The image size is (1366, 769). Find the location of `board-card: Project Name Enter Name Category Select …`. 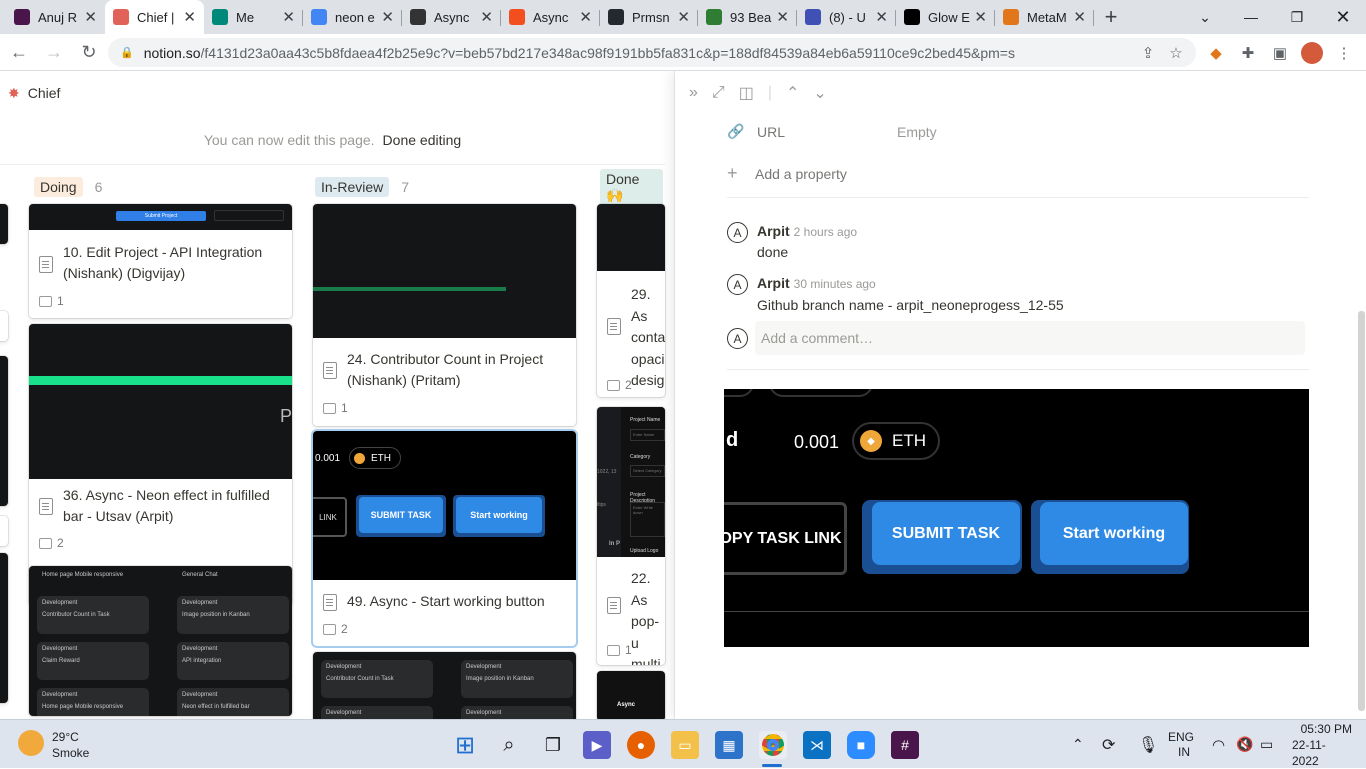

board-card: Project Name Enter Name Category Select … is located at coordinates (631, 536).